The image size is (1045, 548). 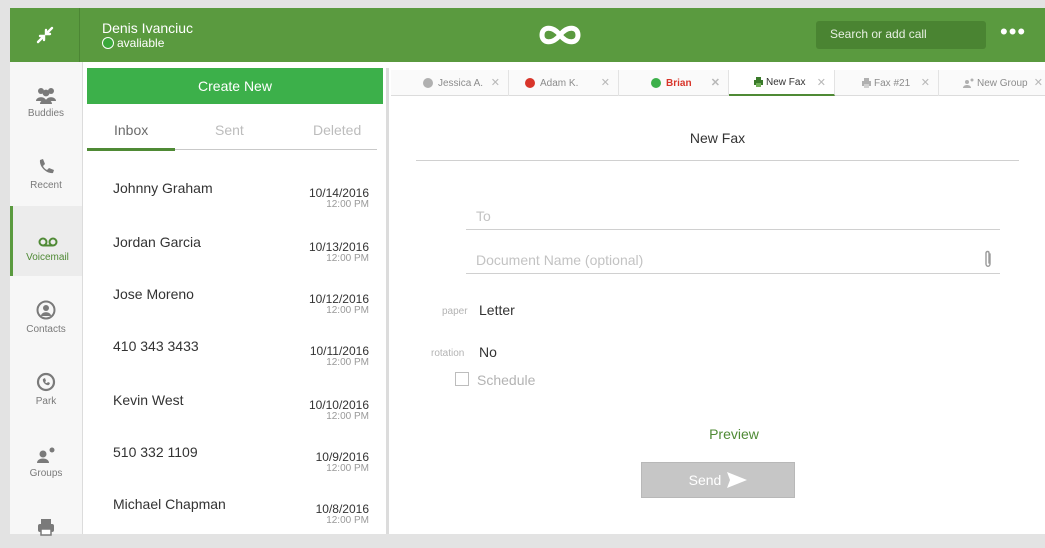 I want to click on list-item: Michael Chapman 10/8/2016 12:00 PM, so click(x=232, y=522).